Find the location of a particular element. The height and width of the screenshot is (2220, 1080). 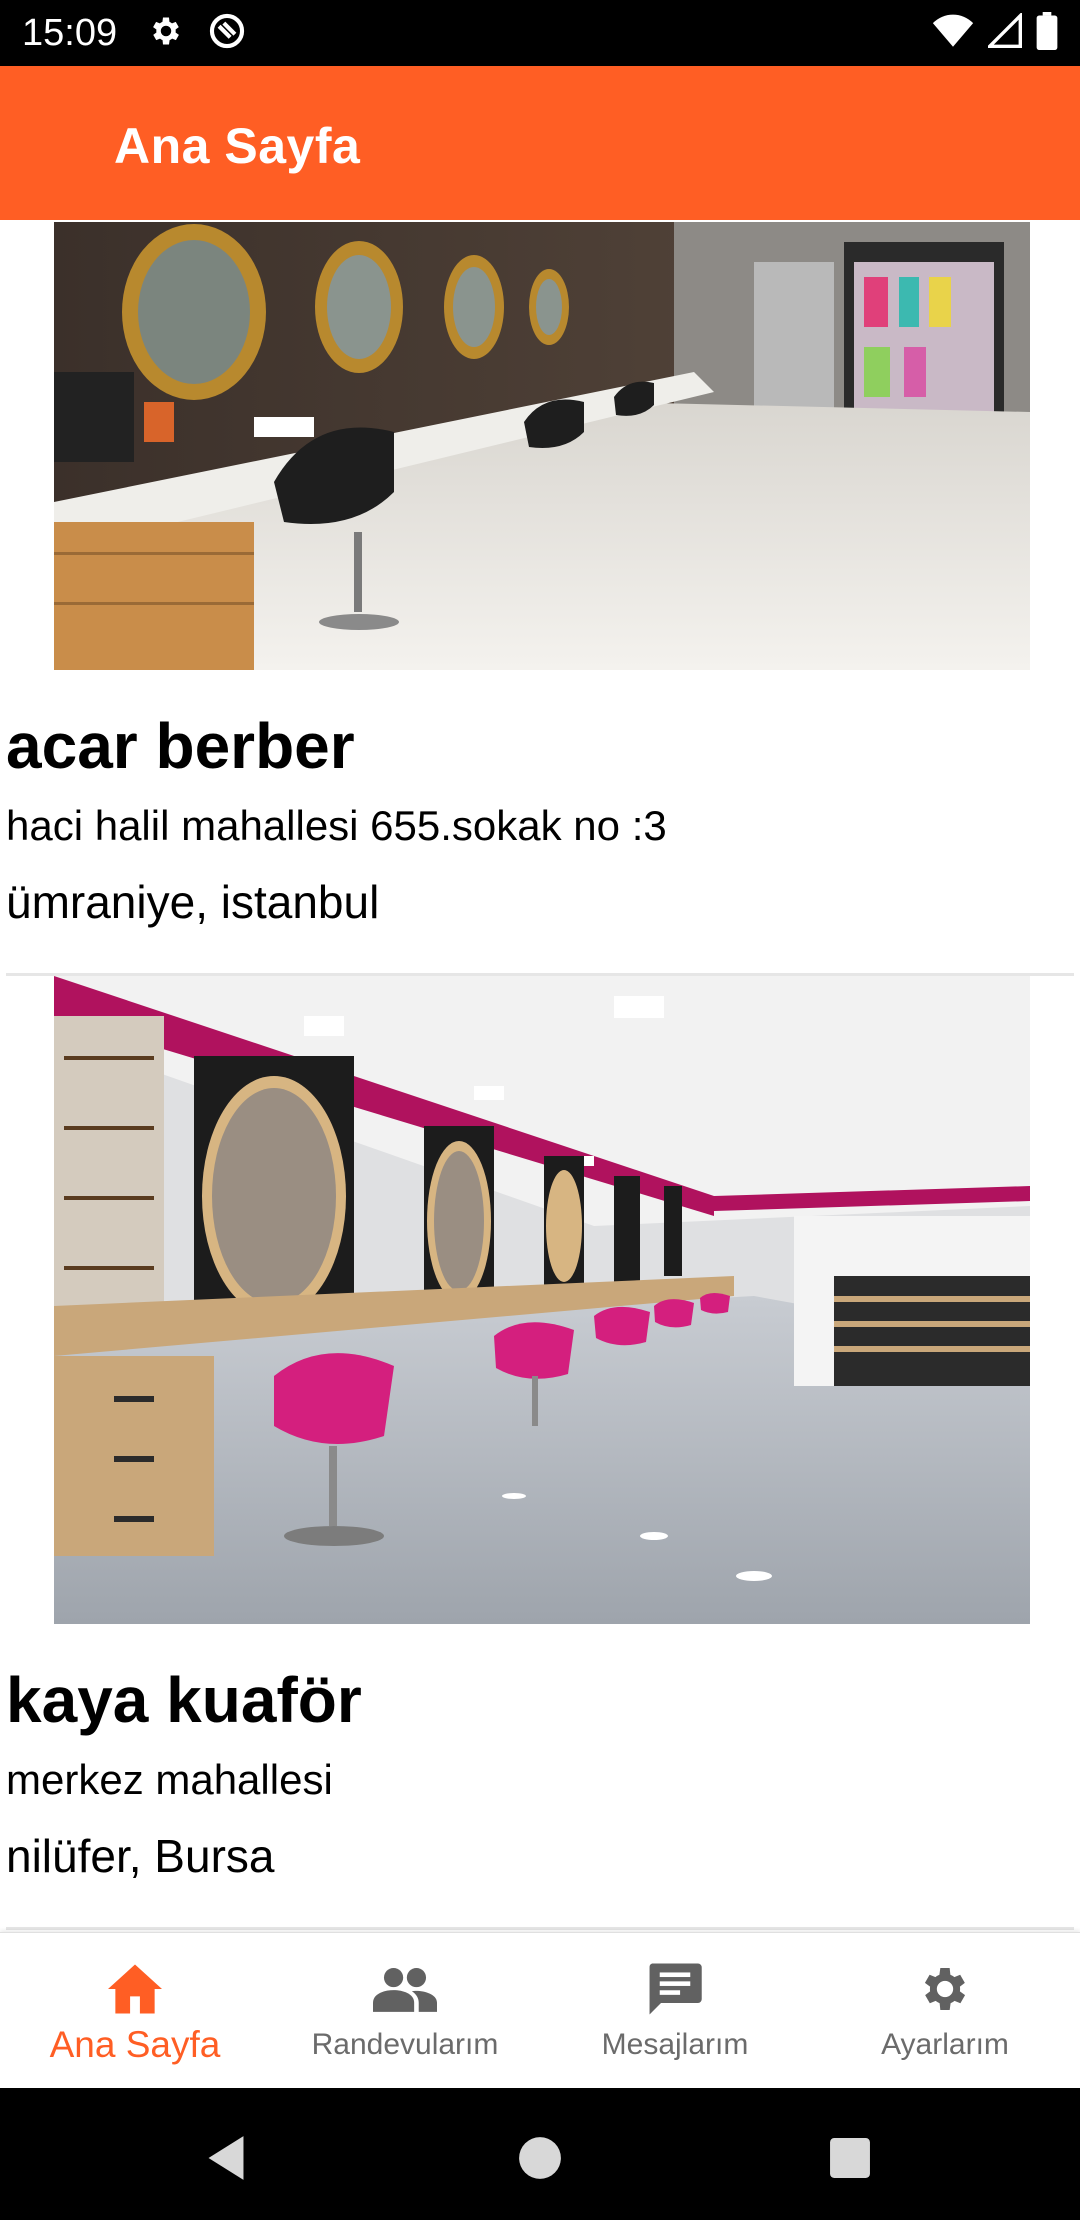

system-navigation-bar is located at coordinates (540, 2154).